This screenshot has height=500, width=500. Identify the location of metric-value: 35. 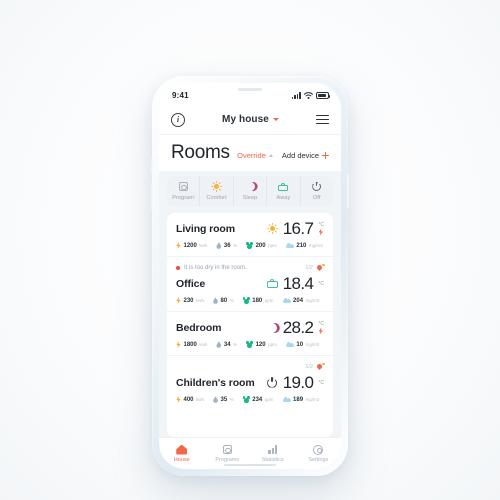
(224, 399).